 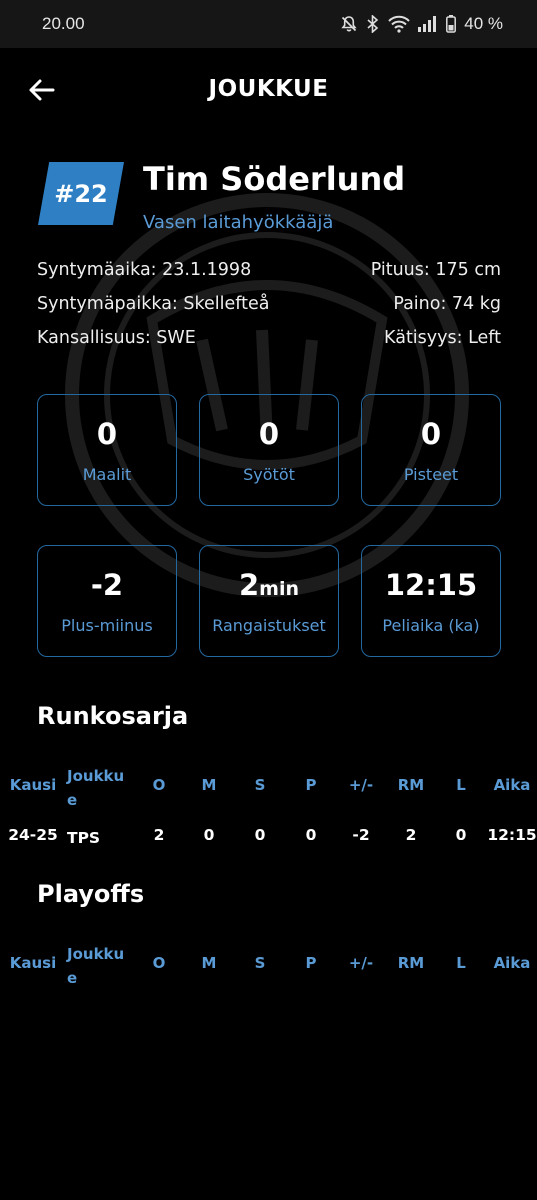 What do you see at coordinates (63, 23) in the screenshot?
I see `status-time: 20.00` at bounding box center [63, 23].